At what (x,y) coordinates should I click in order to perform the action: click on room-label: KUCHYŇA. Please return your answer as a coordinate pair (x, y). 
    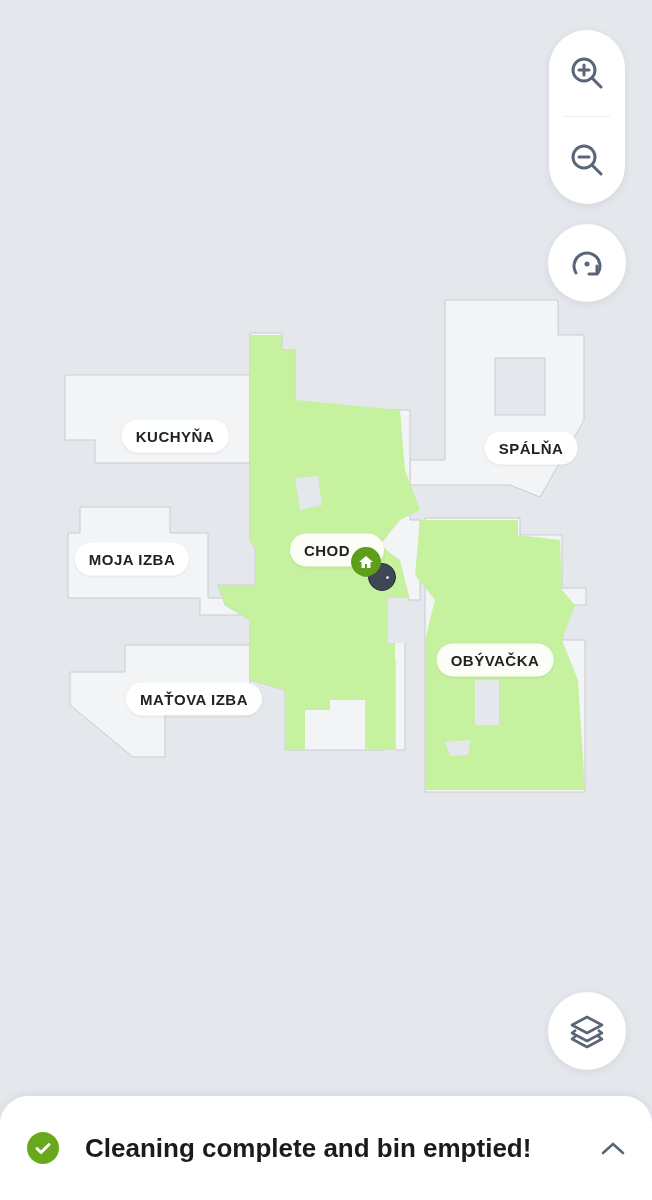
    Looking at the image, I should click on (175, 436).